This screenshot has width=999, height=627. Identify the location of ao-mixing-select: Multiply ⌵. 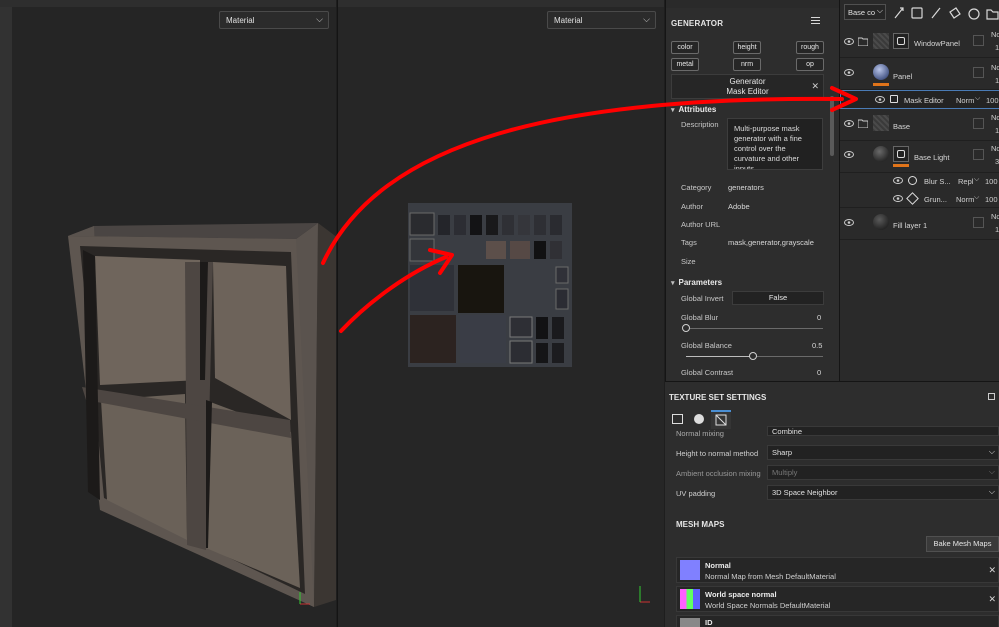
(883, 472).